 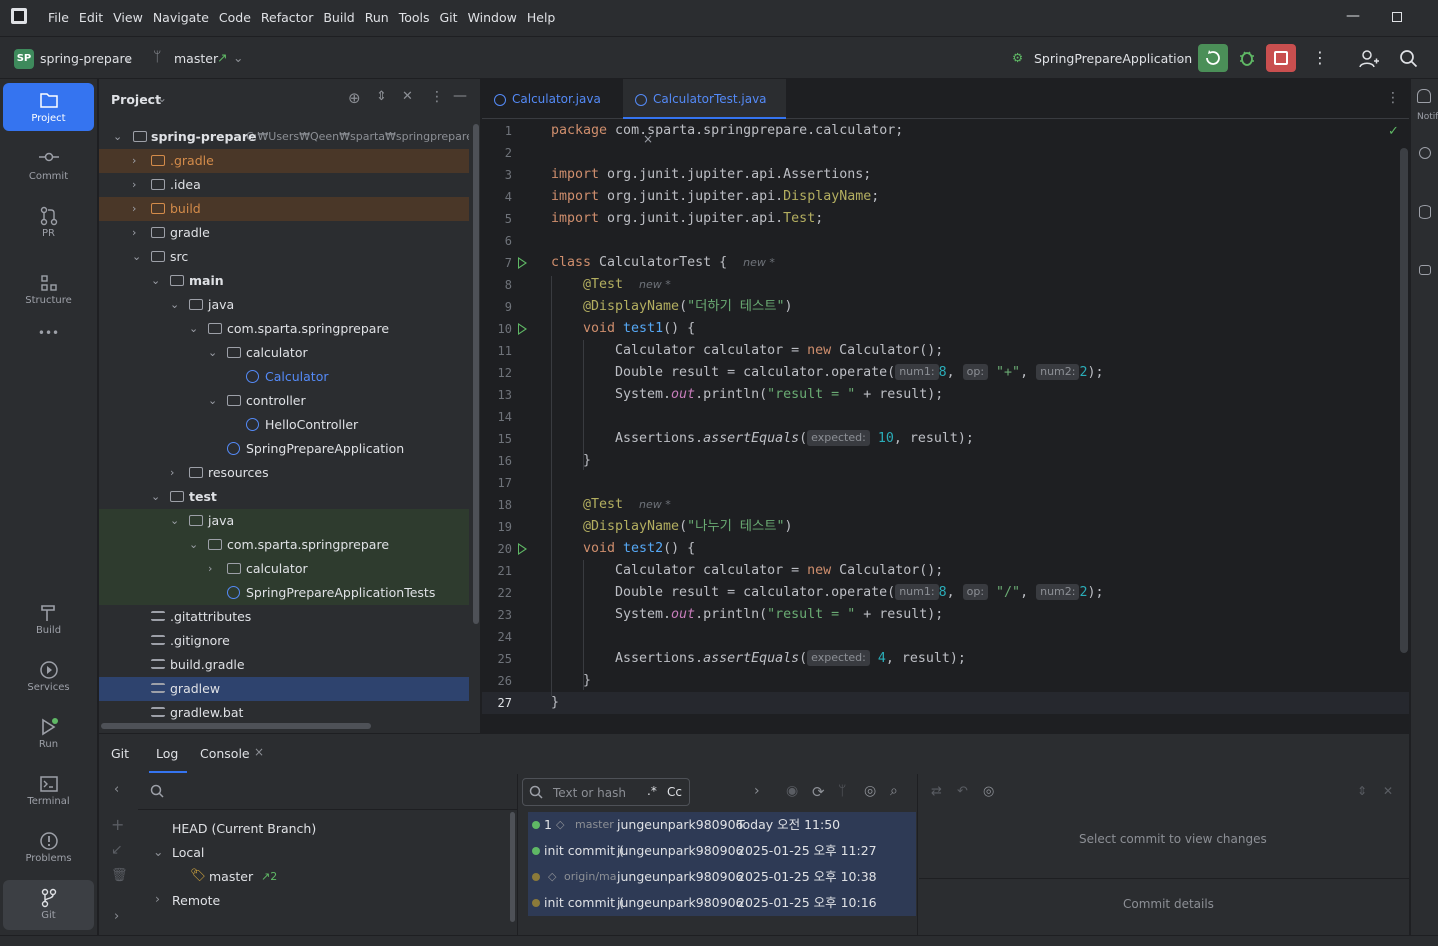 I want to click on tree-item: build.gradle, so click(x=284, y=665).